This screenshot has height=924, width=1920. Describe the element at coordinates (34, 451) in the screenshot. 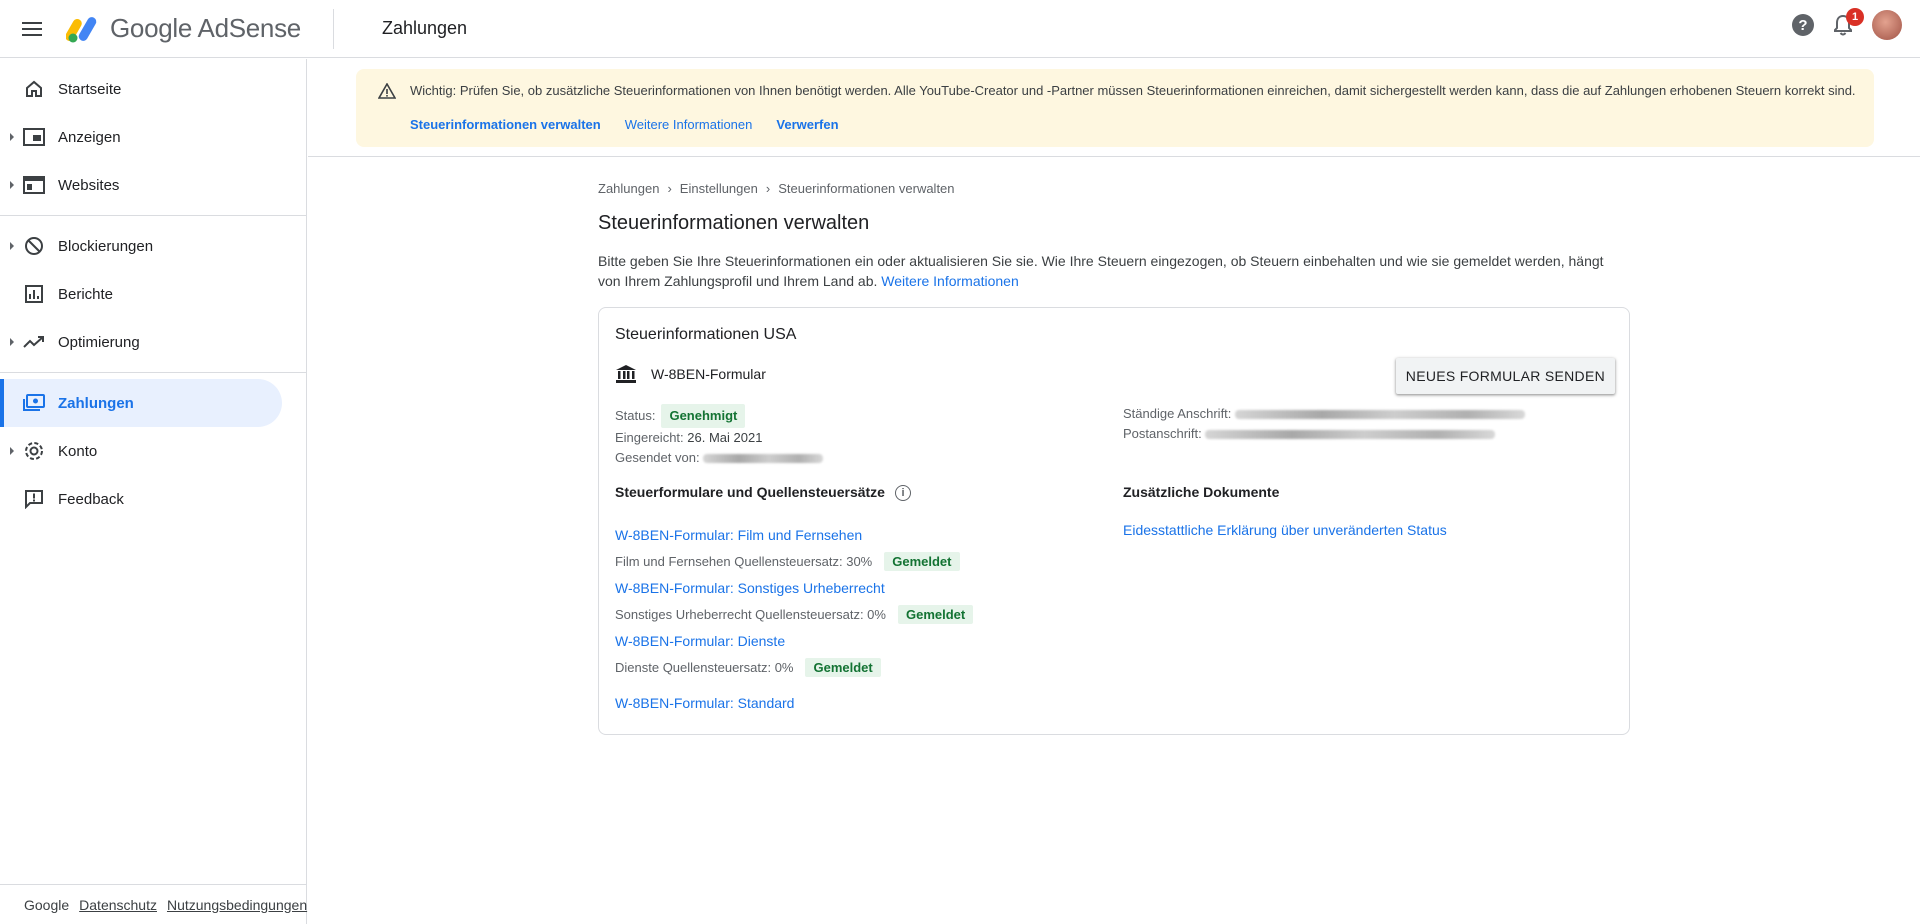

I see `gear-icon` at that location.